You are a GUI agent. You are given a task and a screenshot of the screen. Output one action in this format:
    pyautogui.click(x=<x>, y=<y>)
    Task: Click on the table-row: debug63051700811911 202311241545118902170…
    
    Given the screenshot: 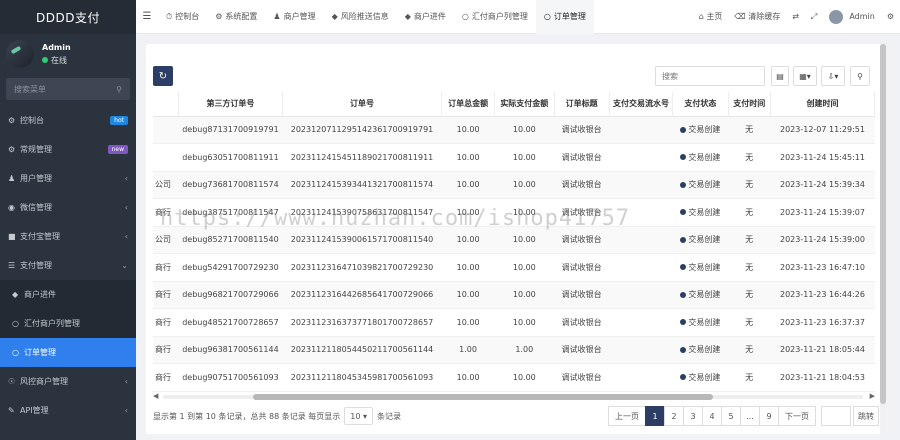 What is the action you would take?
    pyautogui.click(x=514, y=157)
    